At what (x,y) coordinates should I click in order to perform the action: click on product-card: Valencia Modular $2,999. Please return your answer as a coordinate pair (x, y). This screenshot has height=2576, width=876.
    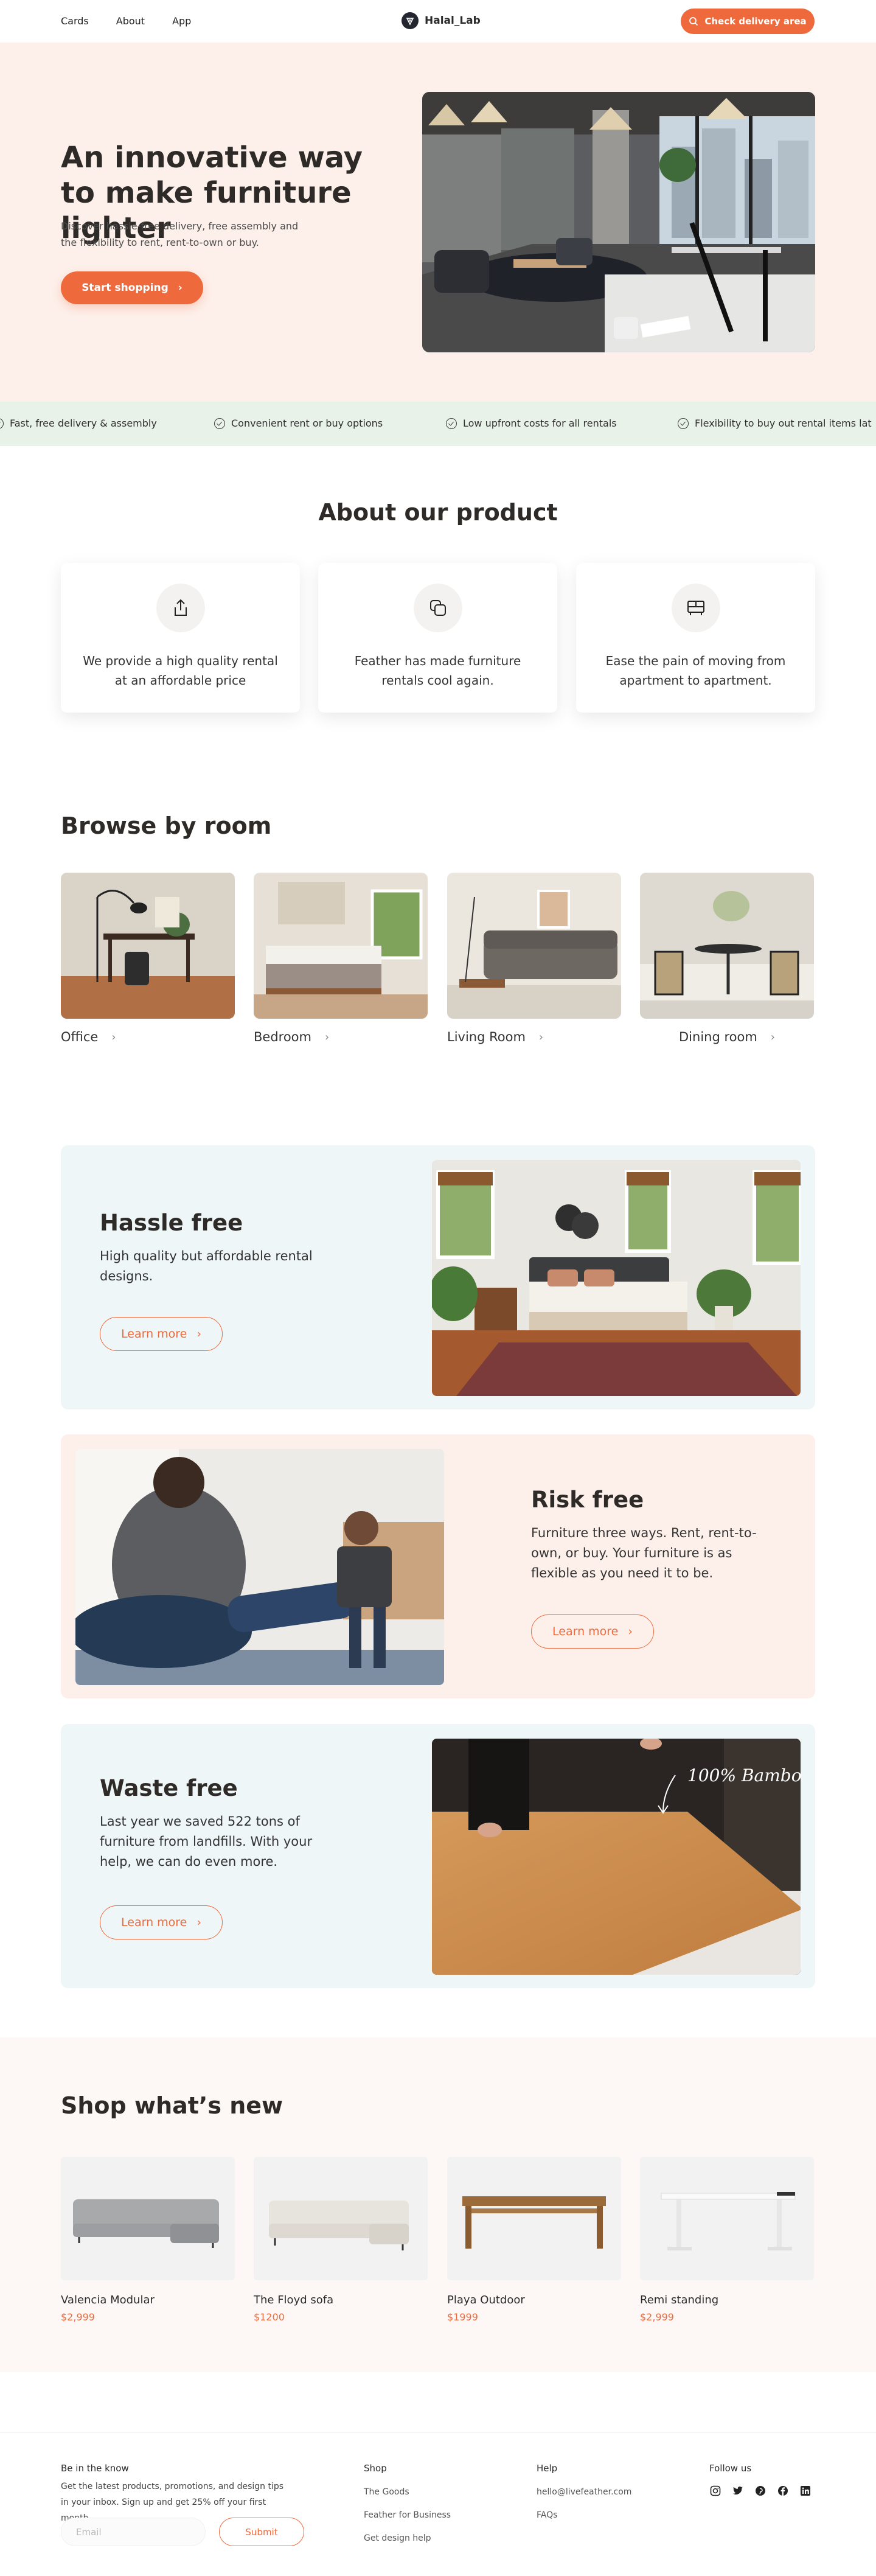
    Looking at the image, I should click on (148, 2240).